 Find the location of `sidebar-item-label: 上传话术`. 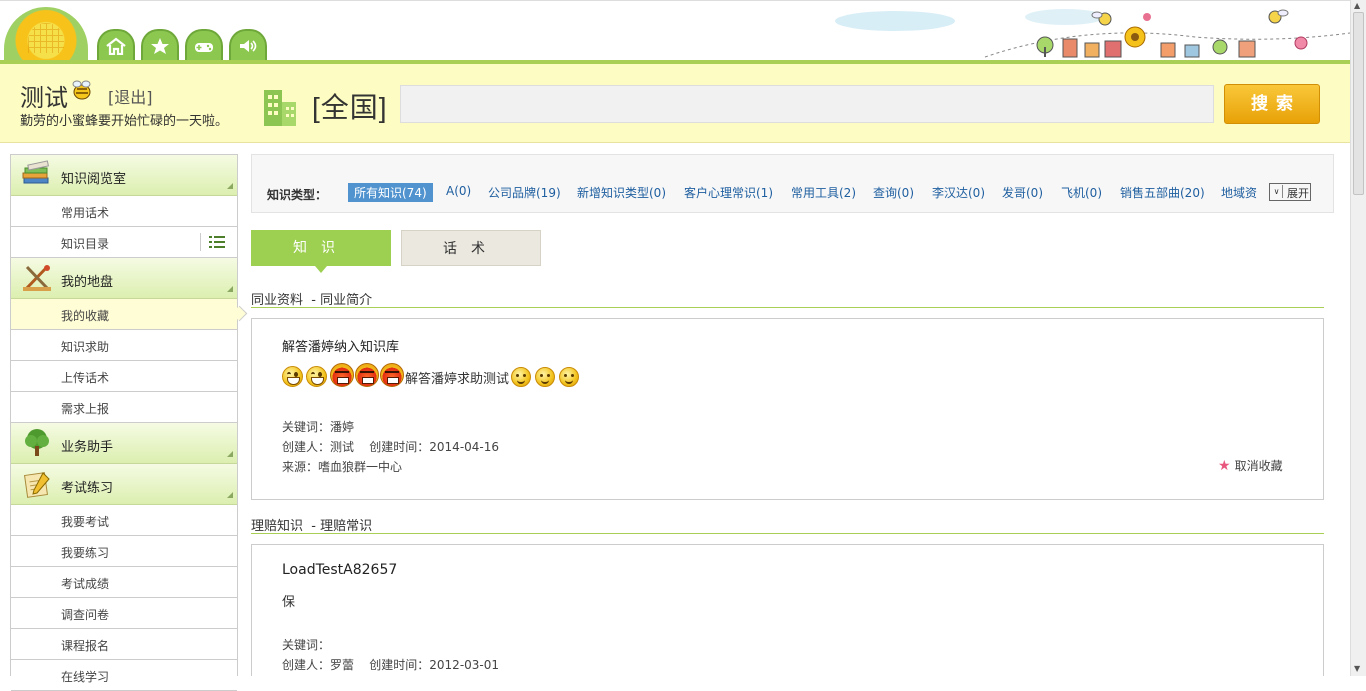

sidebar-item-label: 上传话术 is located at coordinates (85, 378).